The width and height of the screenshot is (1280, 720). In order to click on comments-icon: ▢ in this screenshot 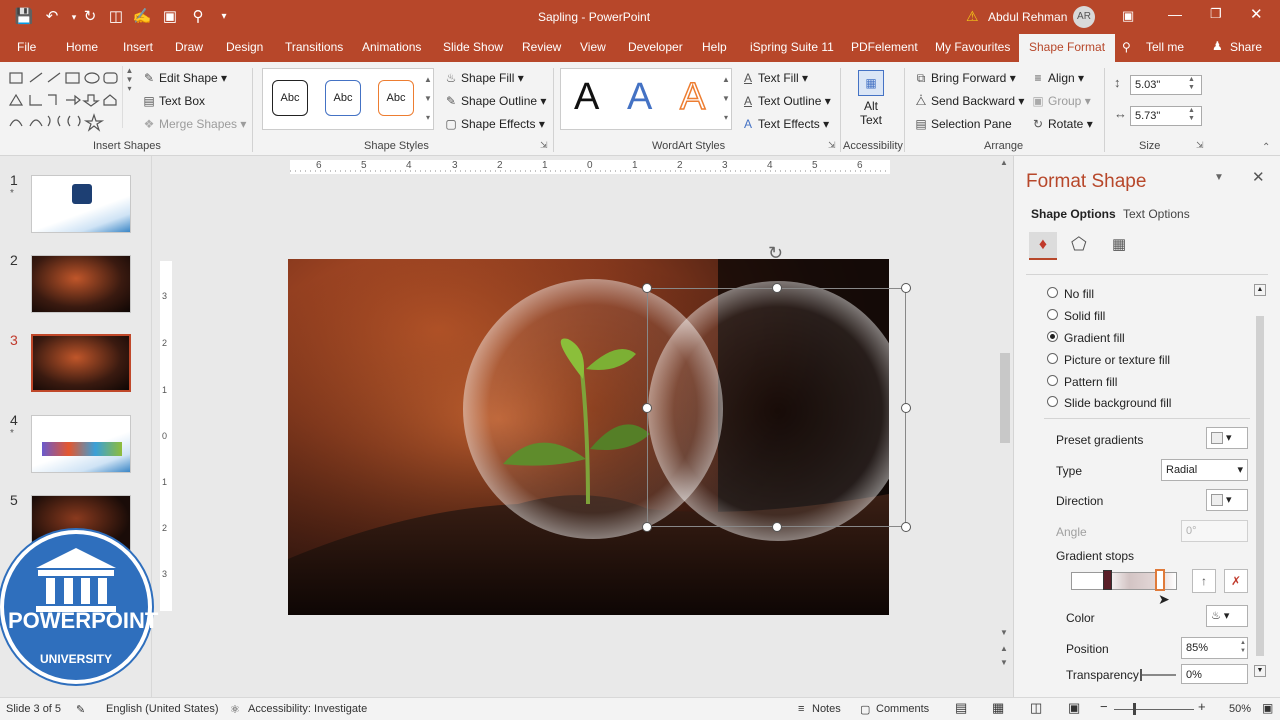, I will do `click(865, 709)`.